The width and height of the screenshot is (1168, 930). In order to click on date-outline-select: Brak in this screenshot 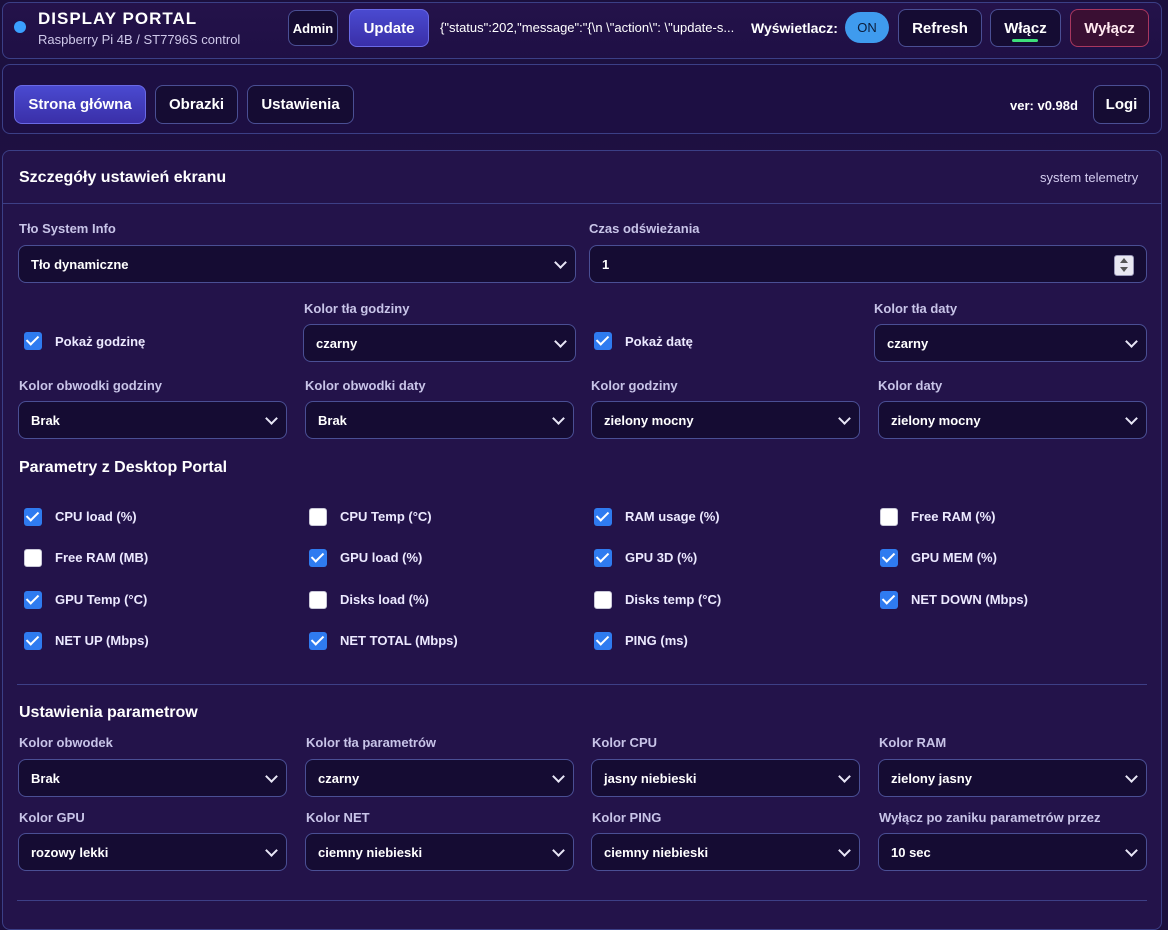, I will do `click(439, 420)`.